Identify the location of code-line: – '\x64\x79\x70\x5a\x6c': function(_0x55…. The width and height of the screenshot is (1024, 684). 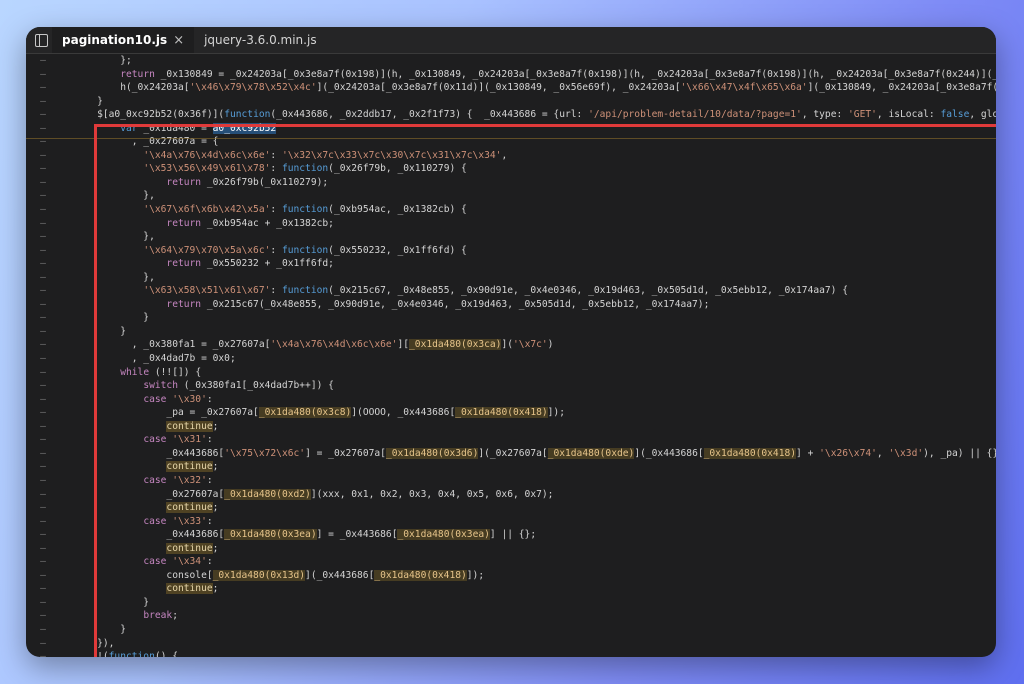
(511, 251).